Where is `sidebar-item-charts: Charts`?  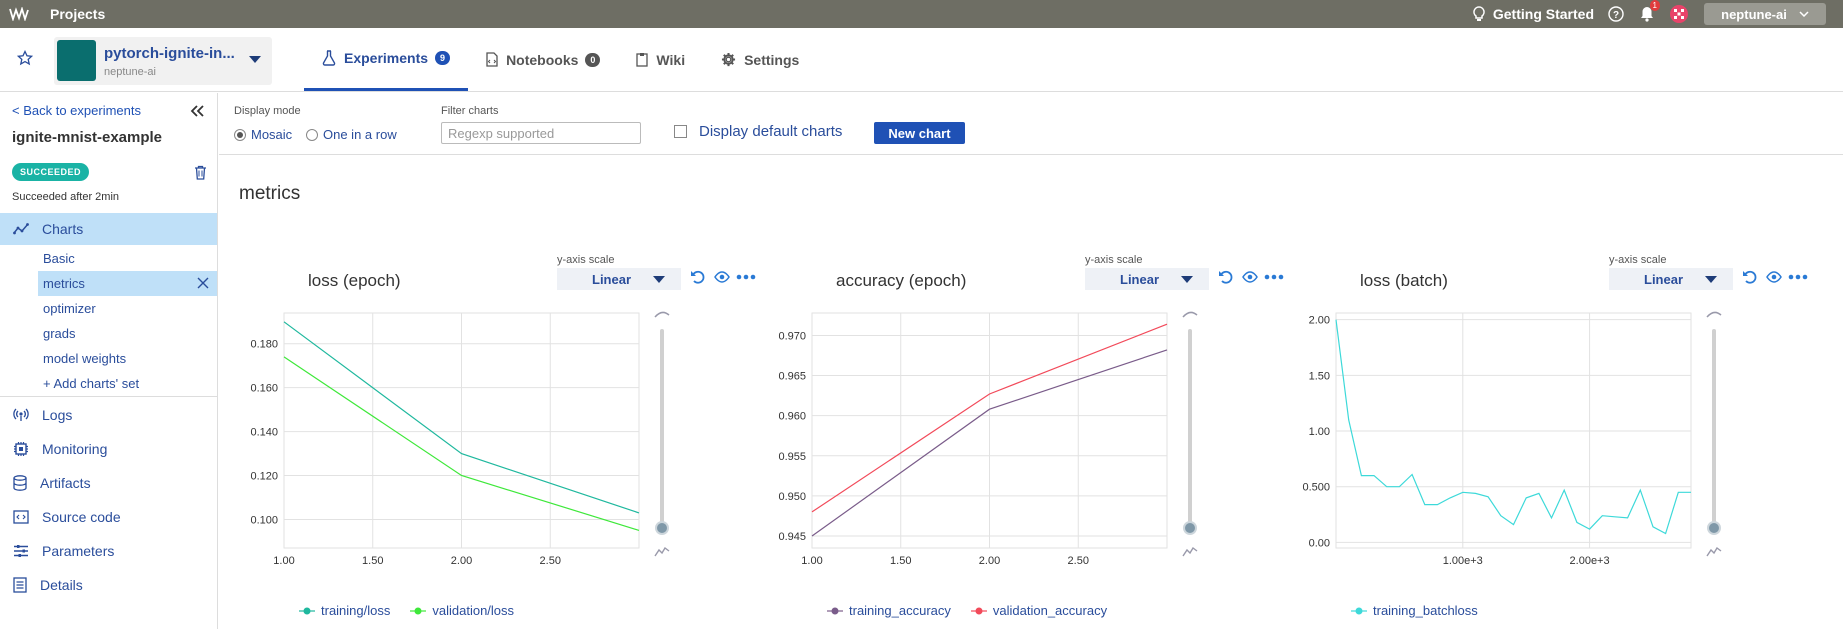
sidebar-item-charts: Charts is located at coordinates (108, 229).